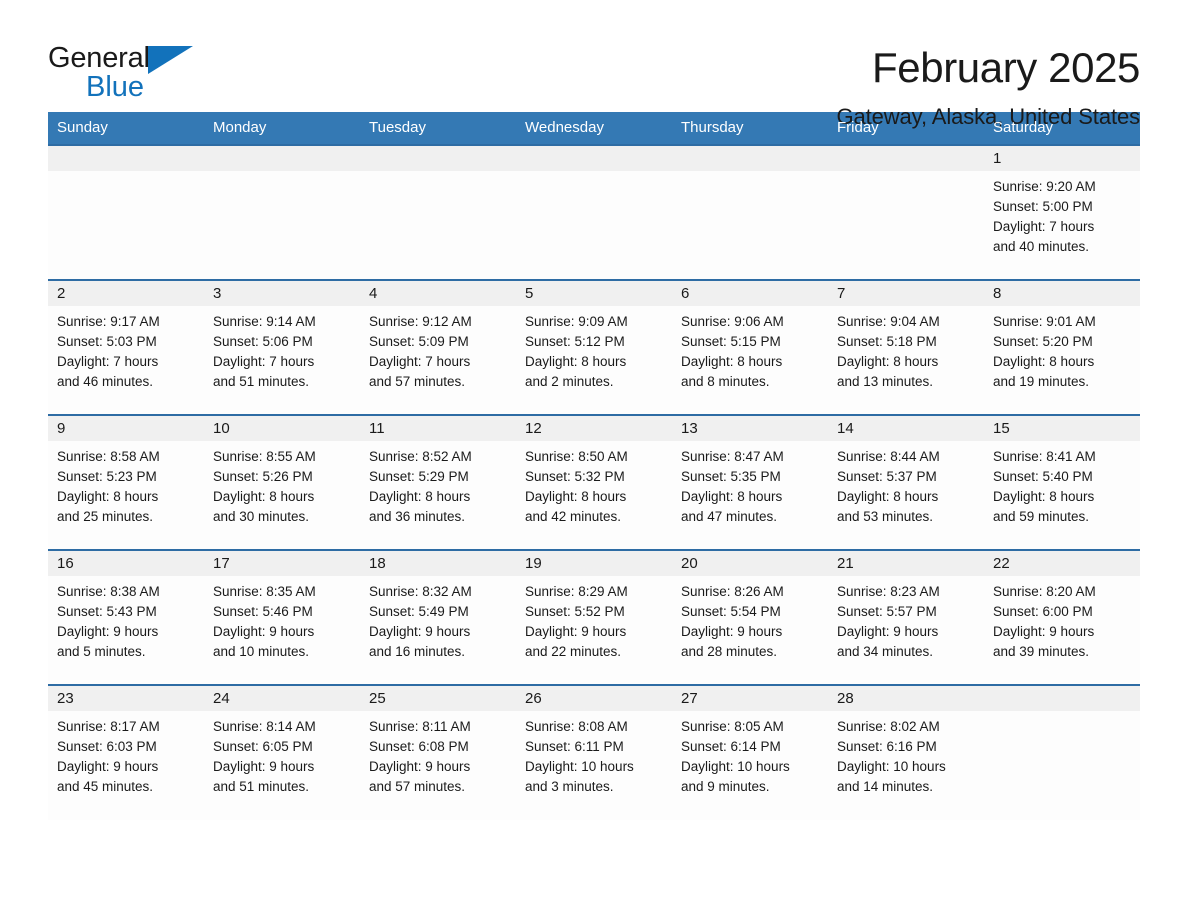 The width and height of the screenshot is (1188, 918). What do you see at coordinates (887, 476) in the screenshot?
I see `sunset-time: Sunset: 5:37 PM` at bounding box center [887, 476].